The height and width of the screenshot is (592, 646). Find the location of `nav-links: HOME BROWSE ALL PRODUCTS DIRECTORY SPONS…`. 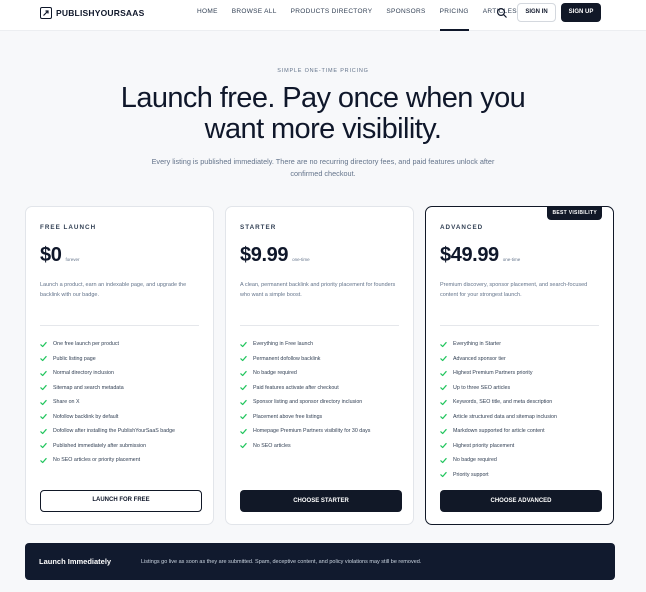

nav-links: HOME BROWSE ALL PRODUCTS DIRECTORY SPONS… is located at coordinates (357, 15).